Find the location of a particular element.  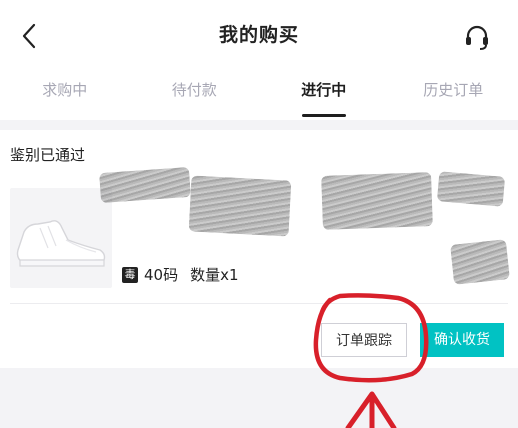

product-spec: 毒 40码 数量x1 is located at coordinates (180, 274).